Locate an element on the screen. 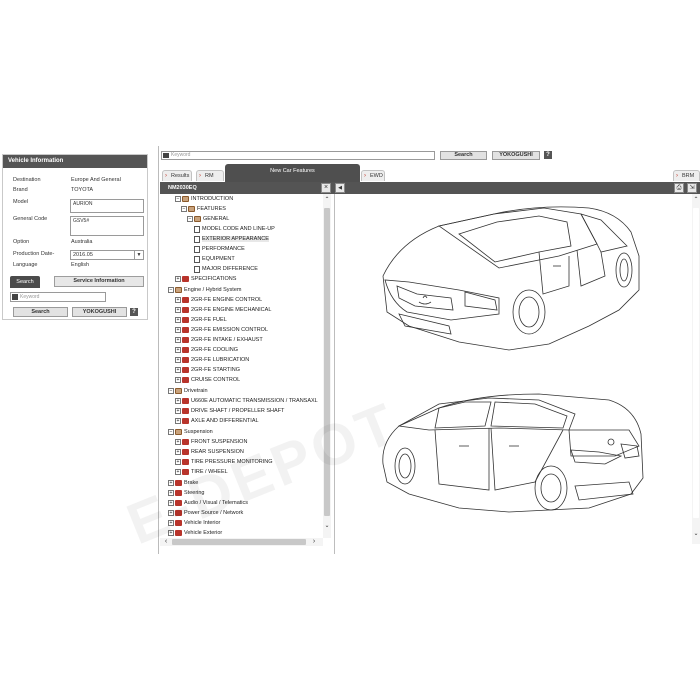 The width and height of the screenshot is (700, 700). tab-brm: › BRM is located at coordinates (686, 175).